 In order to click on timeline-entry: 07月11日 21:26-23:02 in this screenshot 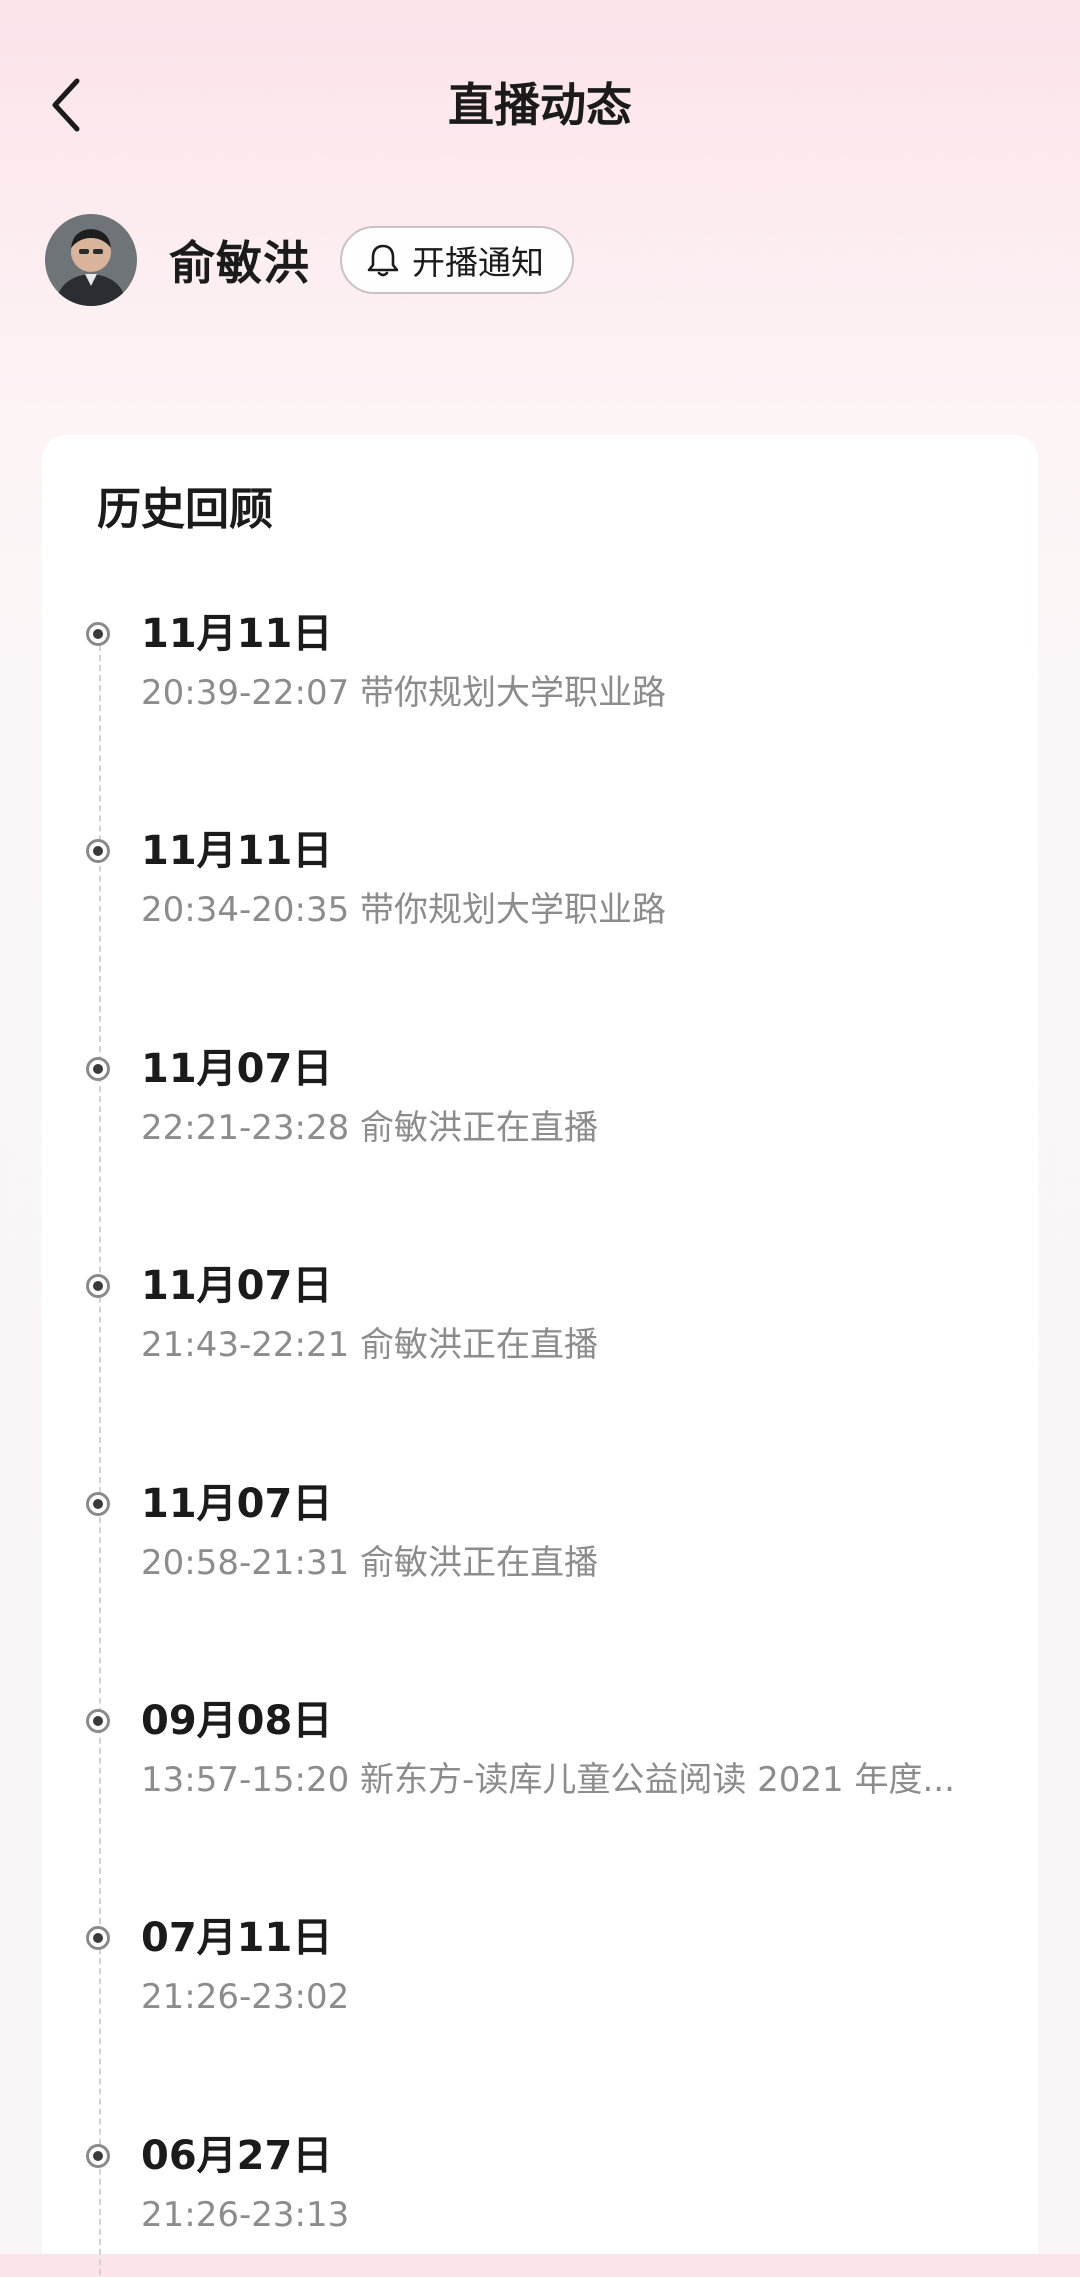, I will do `click(540, 1984)`.